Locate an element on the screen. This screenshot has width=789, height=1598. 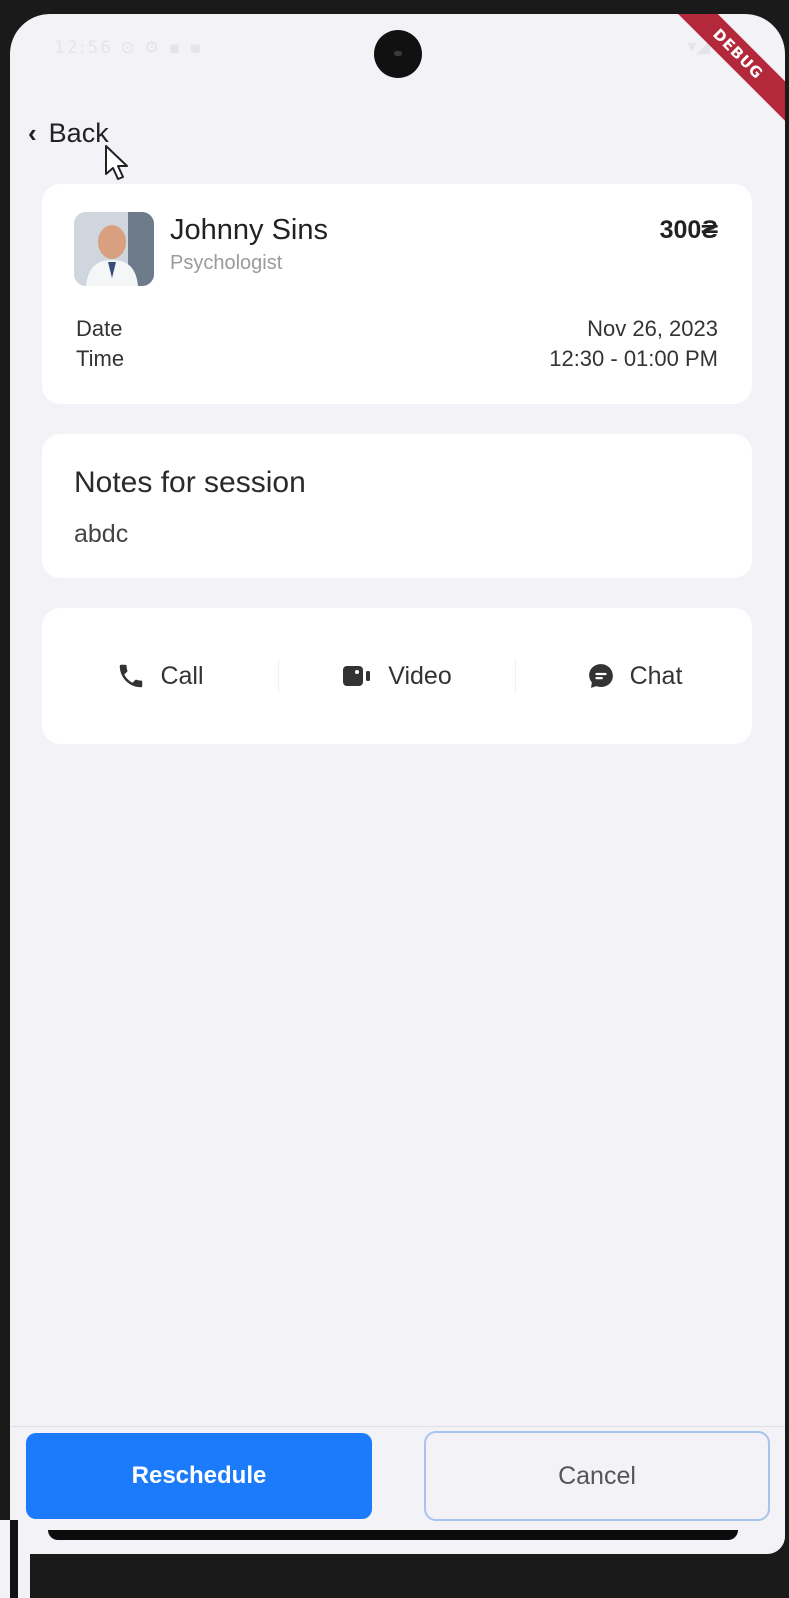
video-label: Video is located at coordinates (420, 675).